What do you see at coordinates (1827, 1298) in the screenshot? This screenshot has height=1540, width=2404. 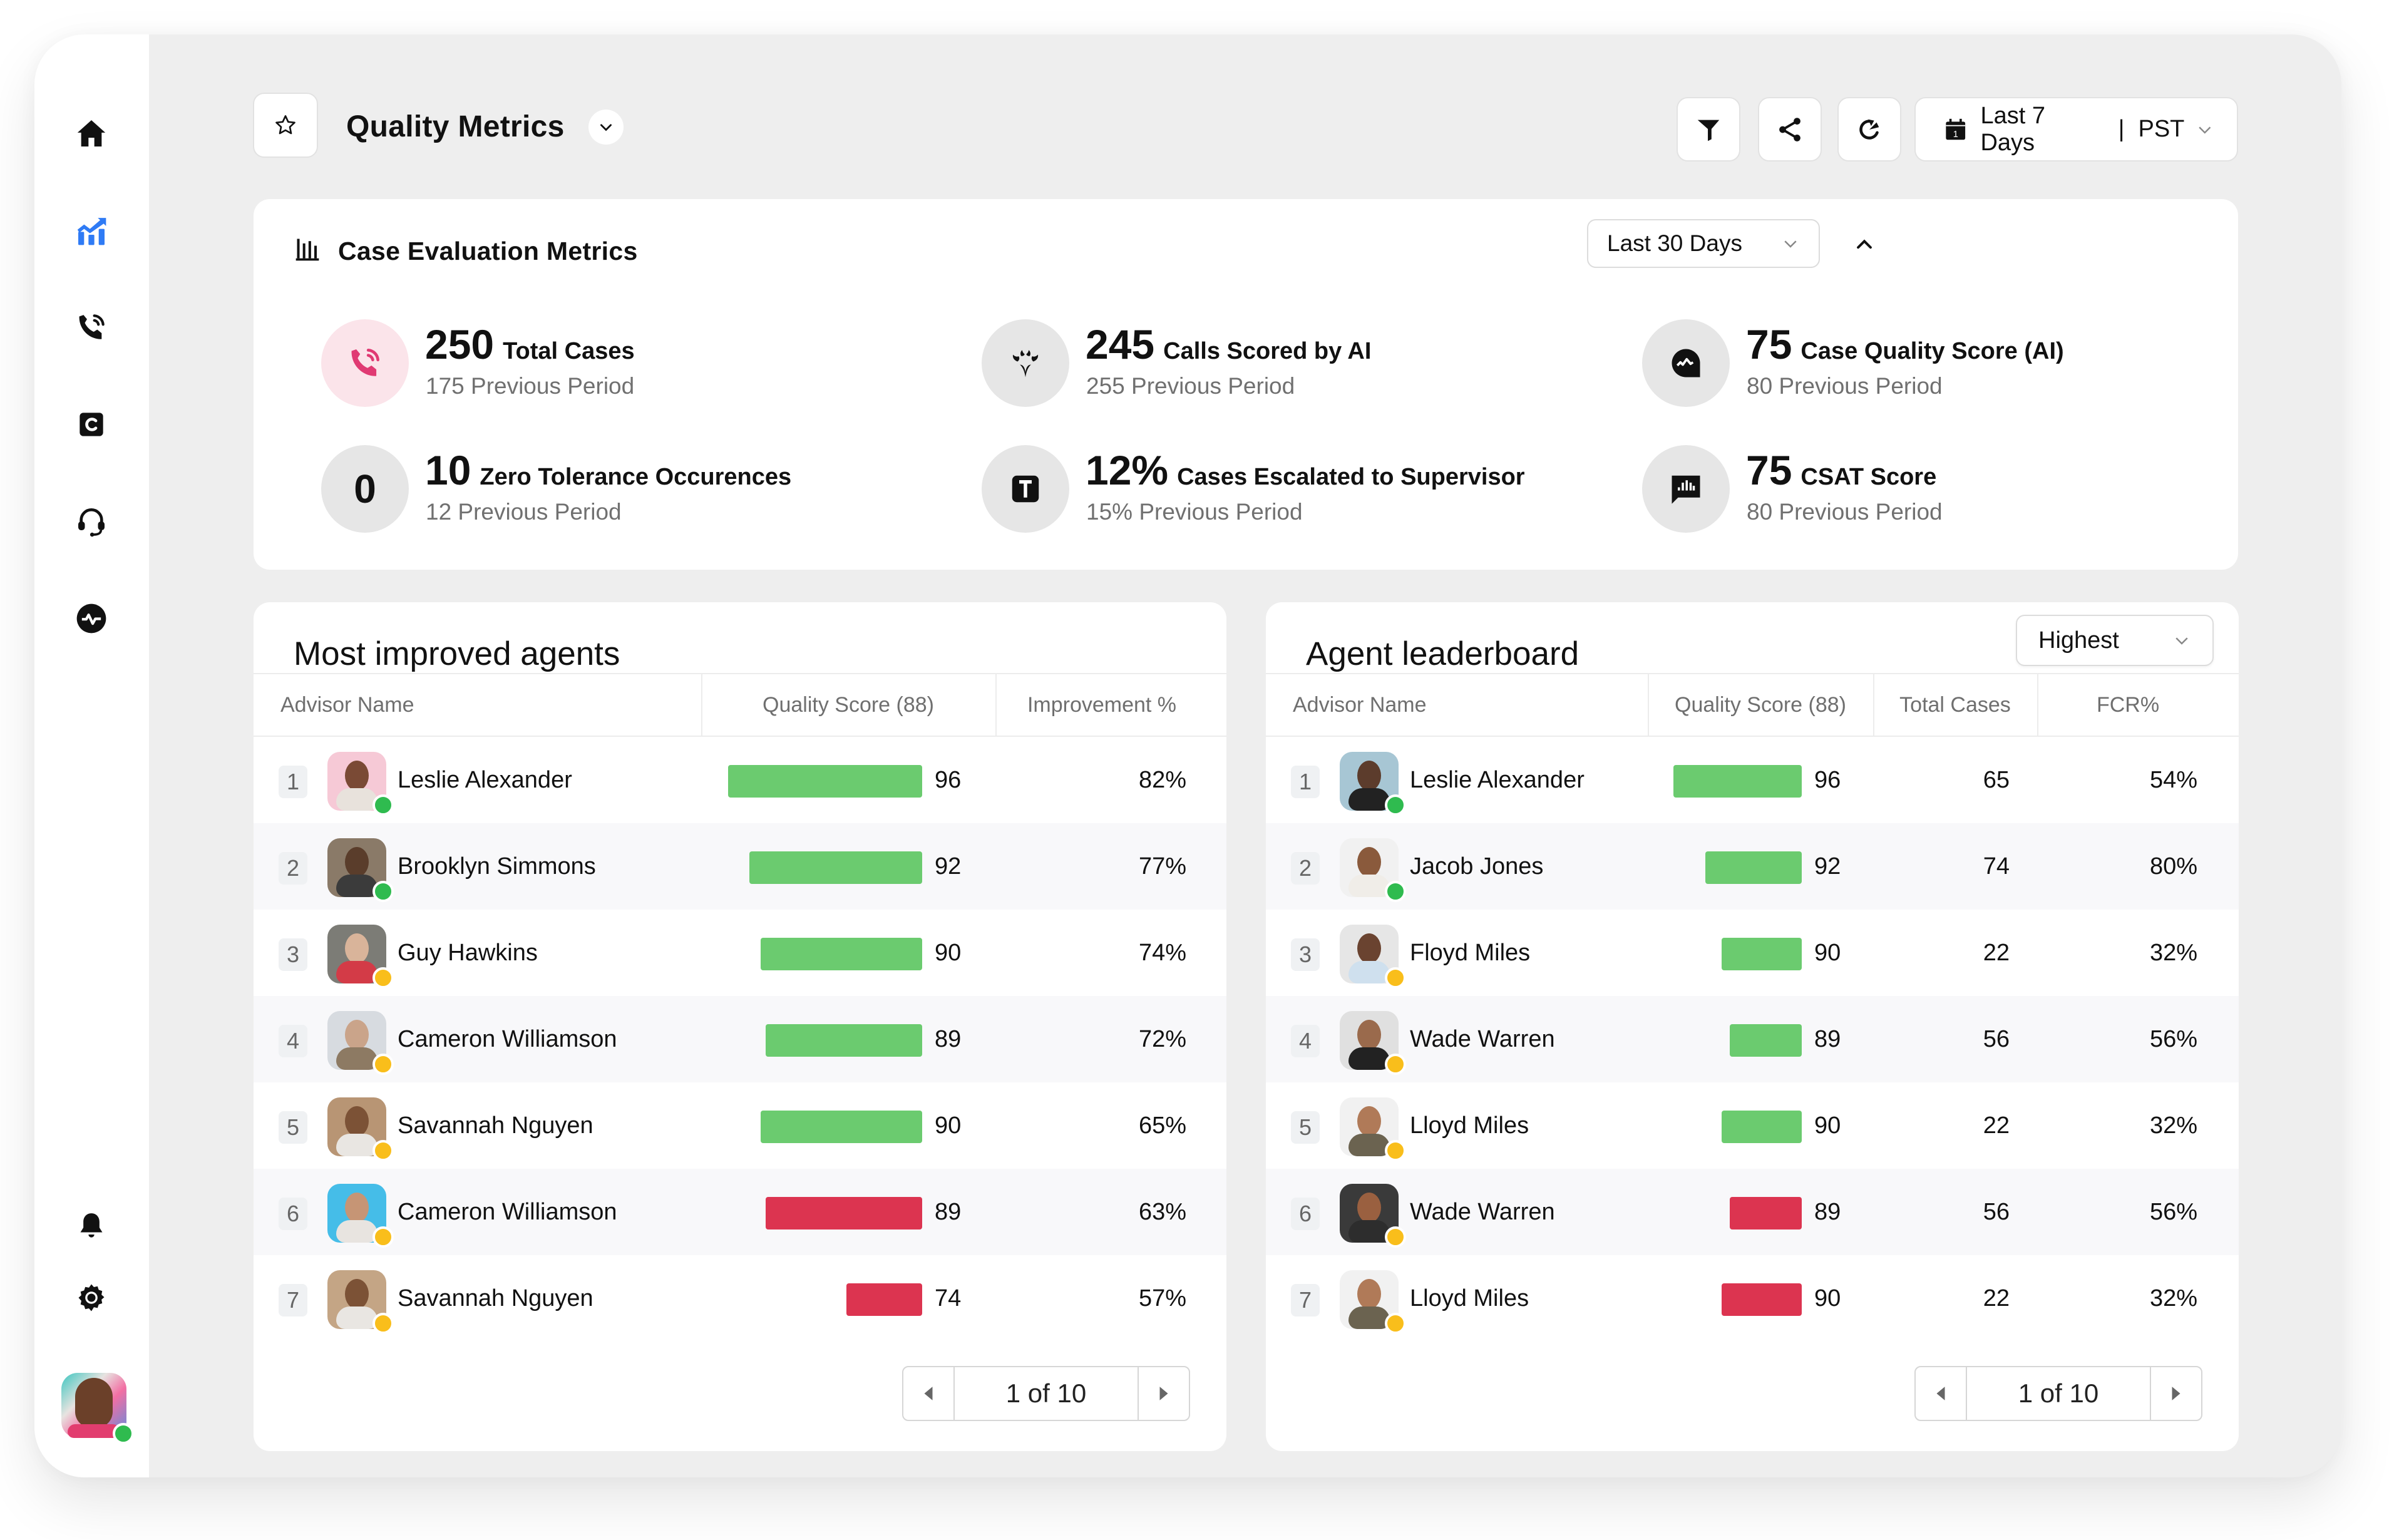 I see `quality-score-value: 90` at bounding box center [1827, 1298].